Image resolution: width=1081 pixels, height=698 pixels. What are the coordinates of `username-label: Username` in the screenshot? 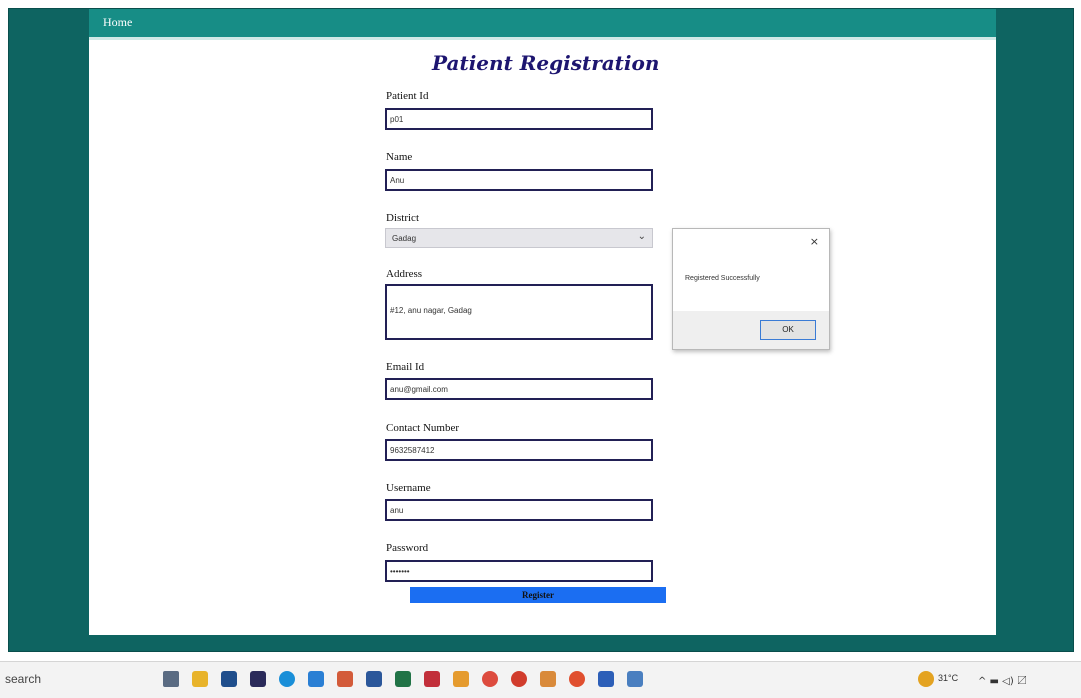 It's located at (408, 488).